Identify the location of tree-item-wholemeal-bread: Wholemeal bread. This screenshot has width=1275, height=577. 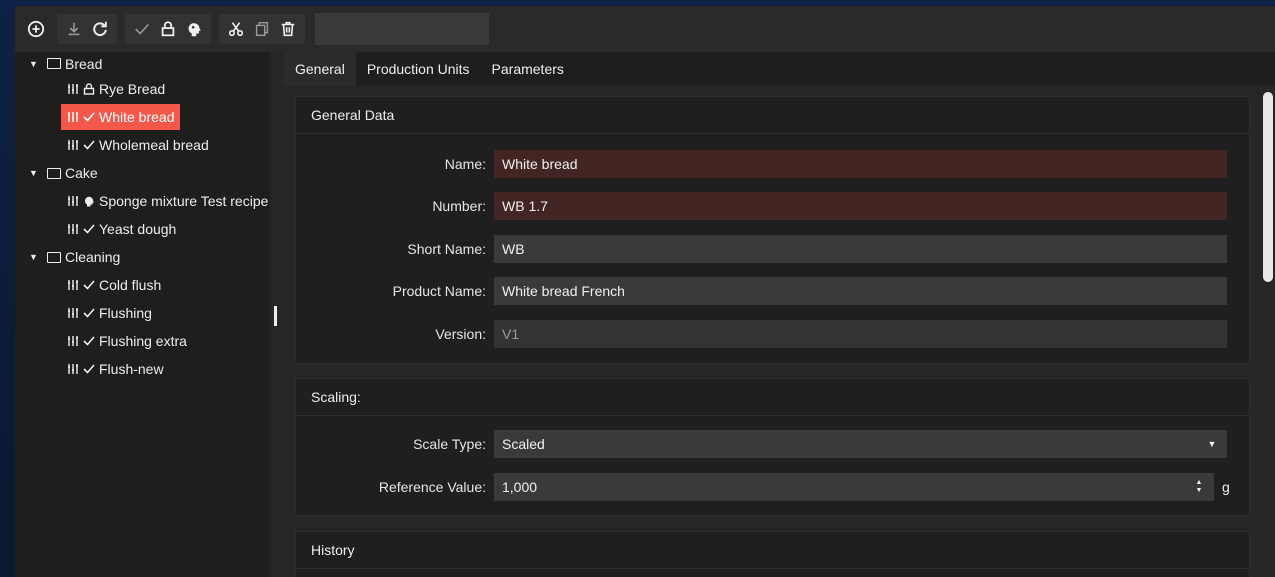
(142, 145).